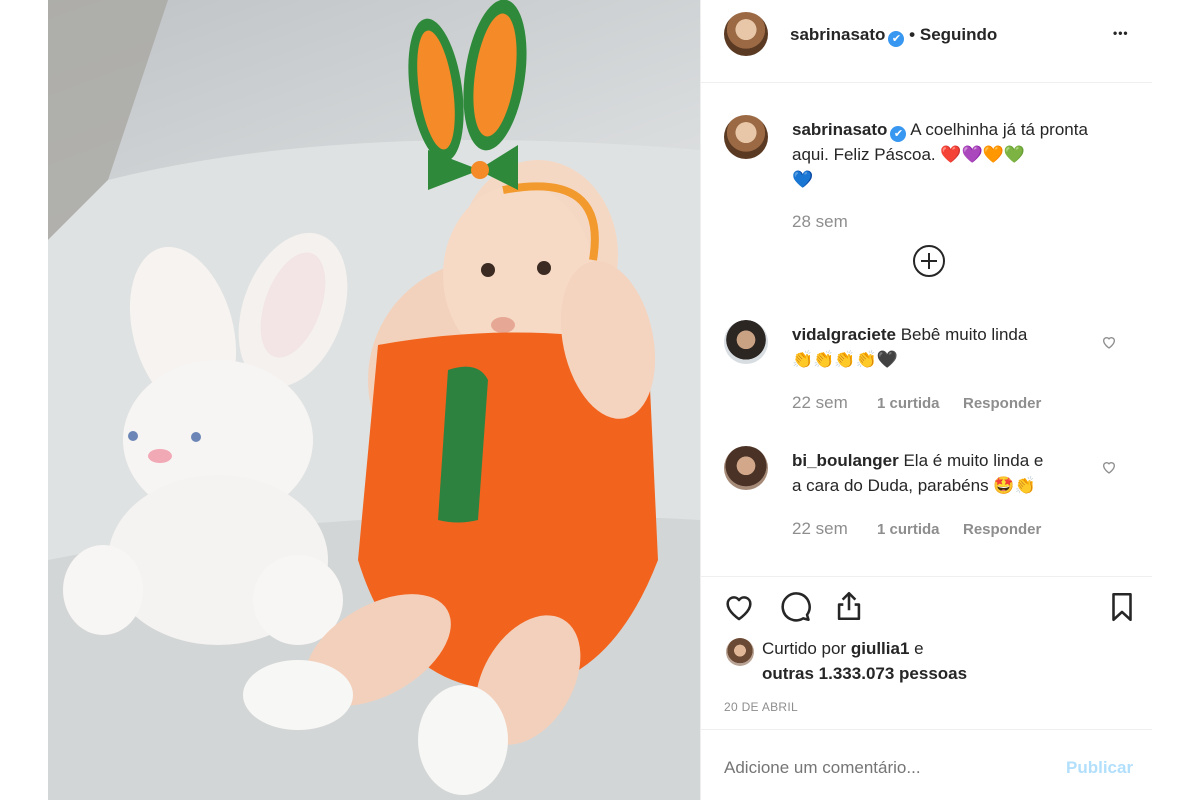  I want to click on liker-avatar, so click(740, 652).